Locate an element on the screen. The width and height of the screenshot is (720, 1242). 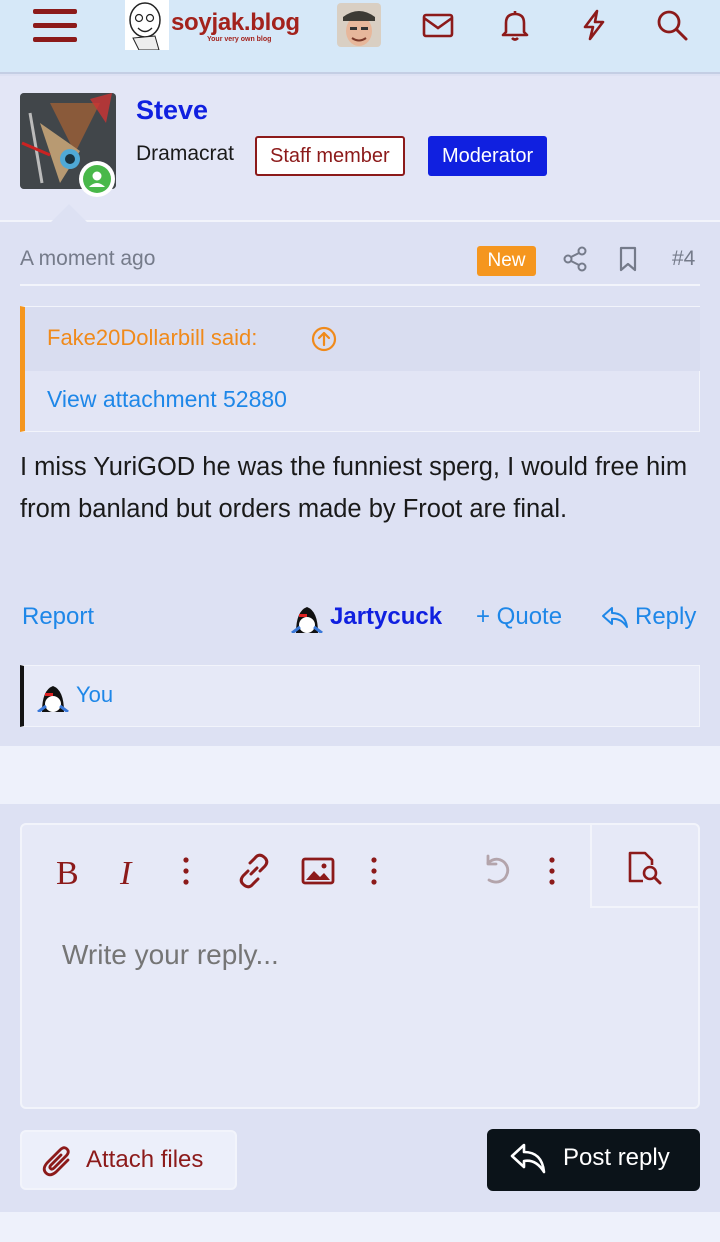
logo-tagline: Your very own blog is located at coordinates (239, 39).